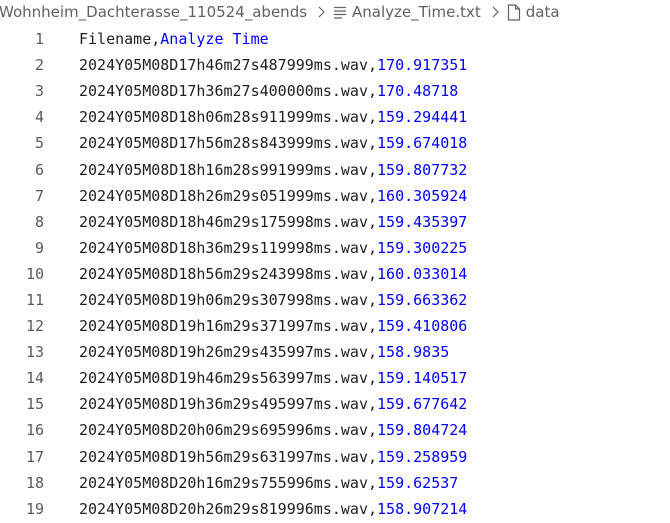  I want to click on filename-text: 2024Y05M08D19h46m29s563997ms.wav,, so click(228, 378).